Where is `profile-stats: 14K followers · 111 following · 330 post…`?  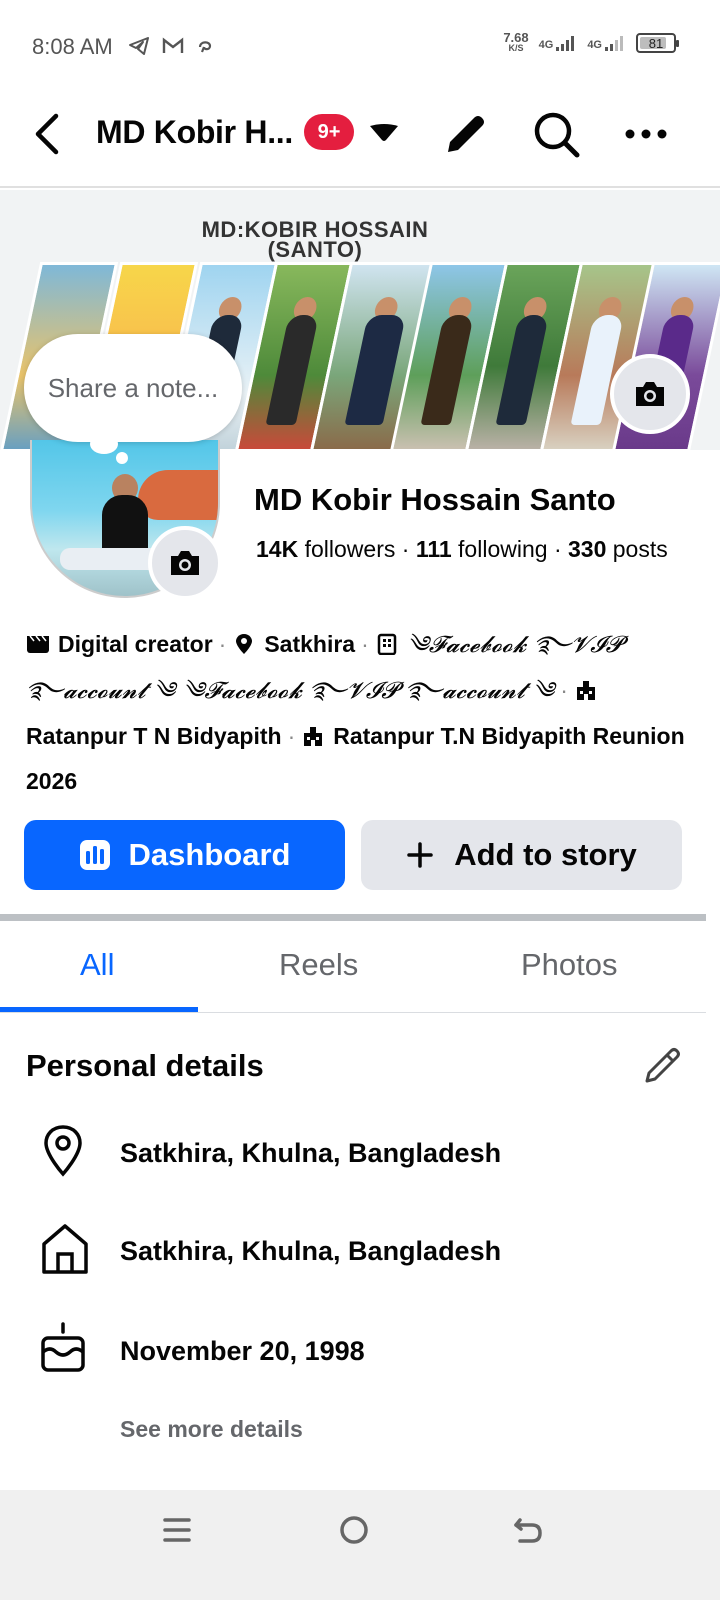 profile-stats: 14K followers · 111 following · 330 post… is located at coordinates (462, 549).